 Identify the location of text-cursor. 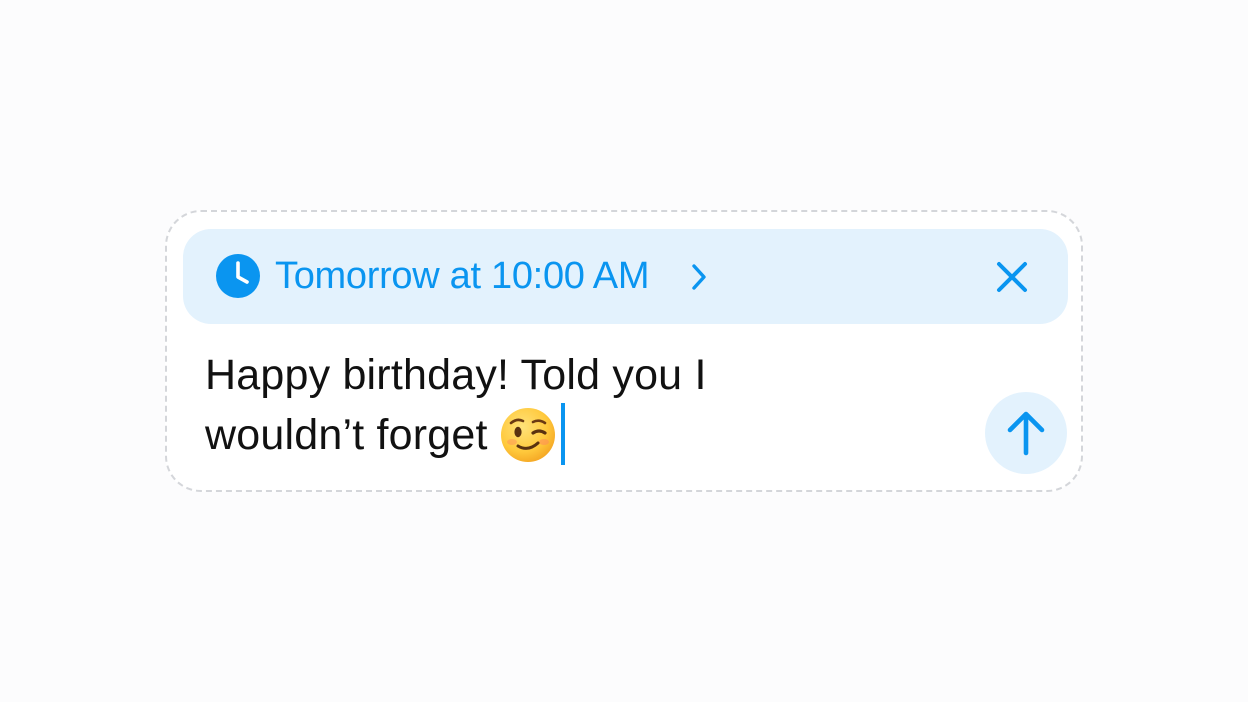
(562, 434).